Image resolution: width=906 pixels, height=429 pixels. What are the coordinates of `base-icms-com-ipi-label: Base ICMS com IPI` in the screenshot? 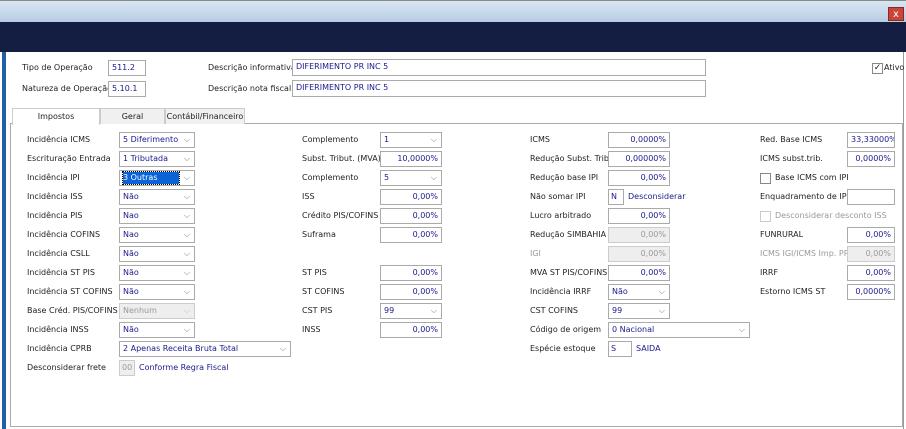 It's located at (812, 177).